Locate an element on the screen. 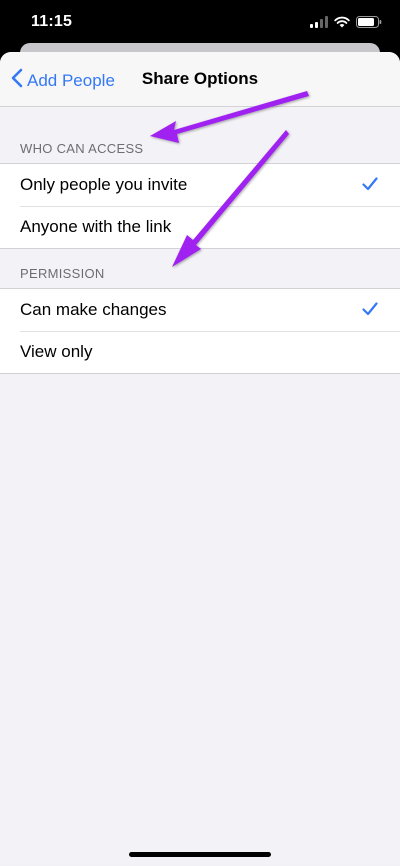 This screenshot has width=400, height=866. navigation-bar: Add People Share Options is located at coordinates (200, 79).